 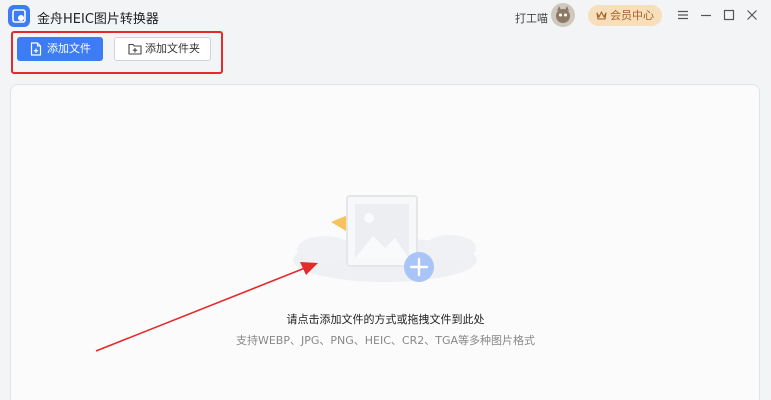 What do you see at coordinates (385, 240) in the screenshot?
I see `image-placeholder-icon` at bounding box center [385, 240].